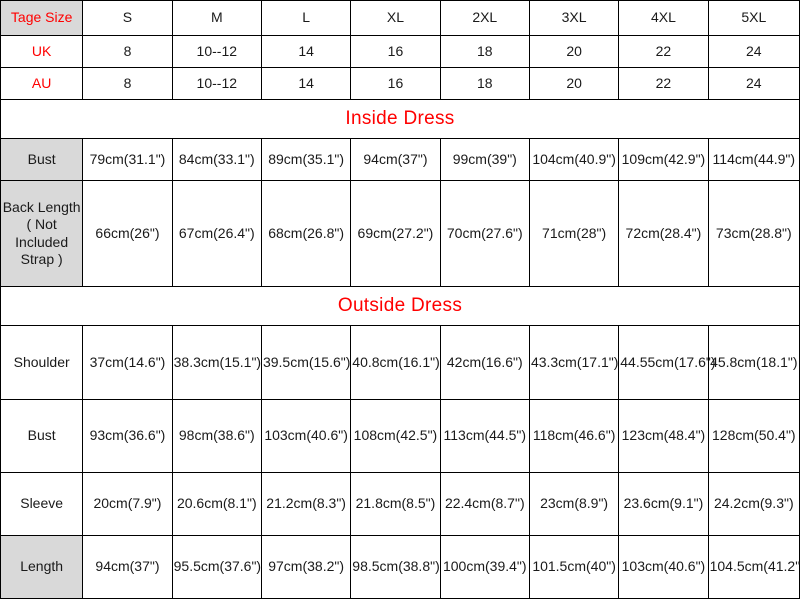  I want to click on cell-back-length-5xl: 73cm(28.8"), so click(753, 233).